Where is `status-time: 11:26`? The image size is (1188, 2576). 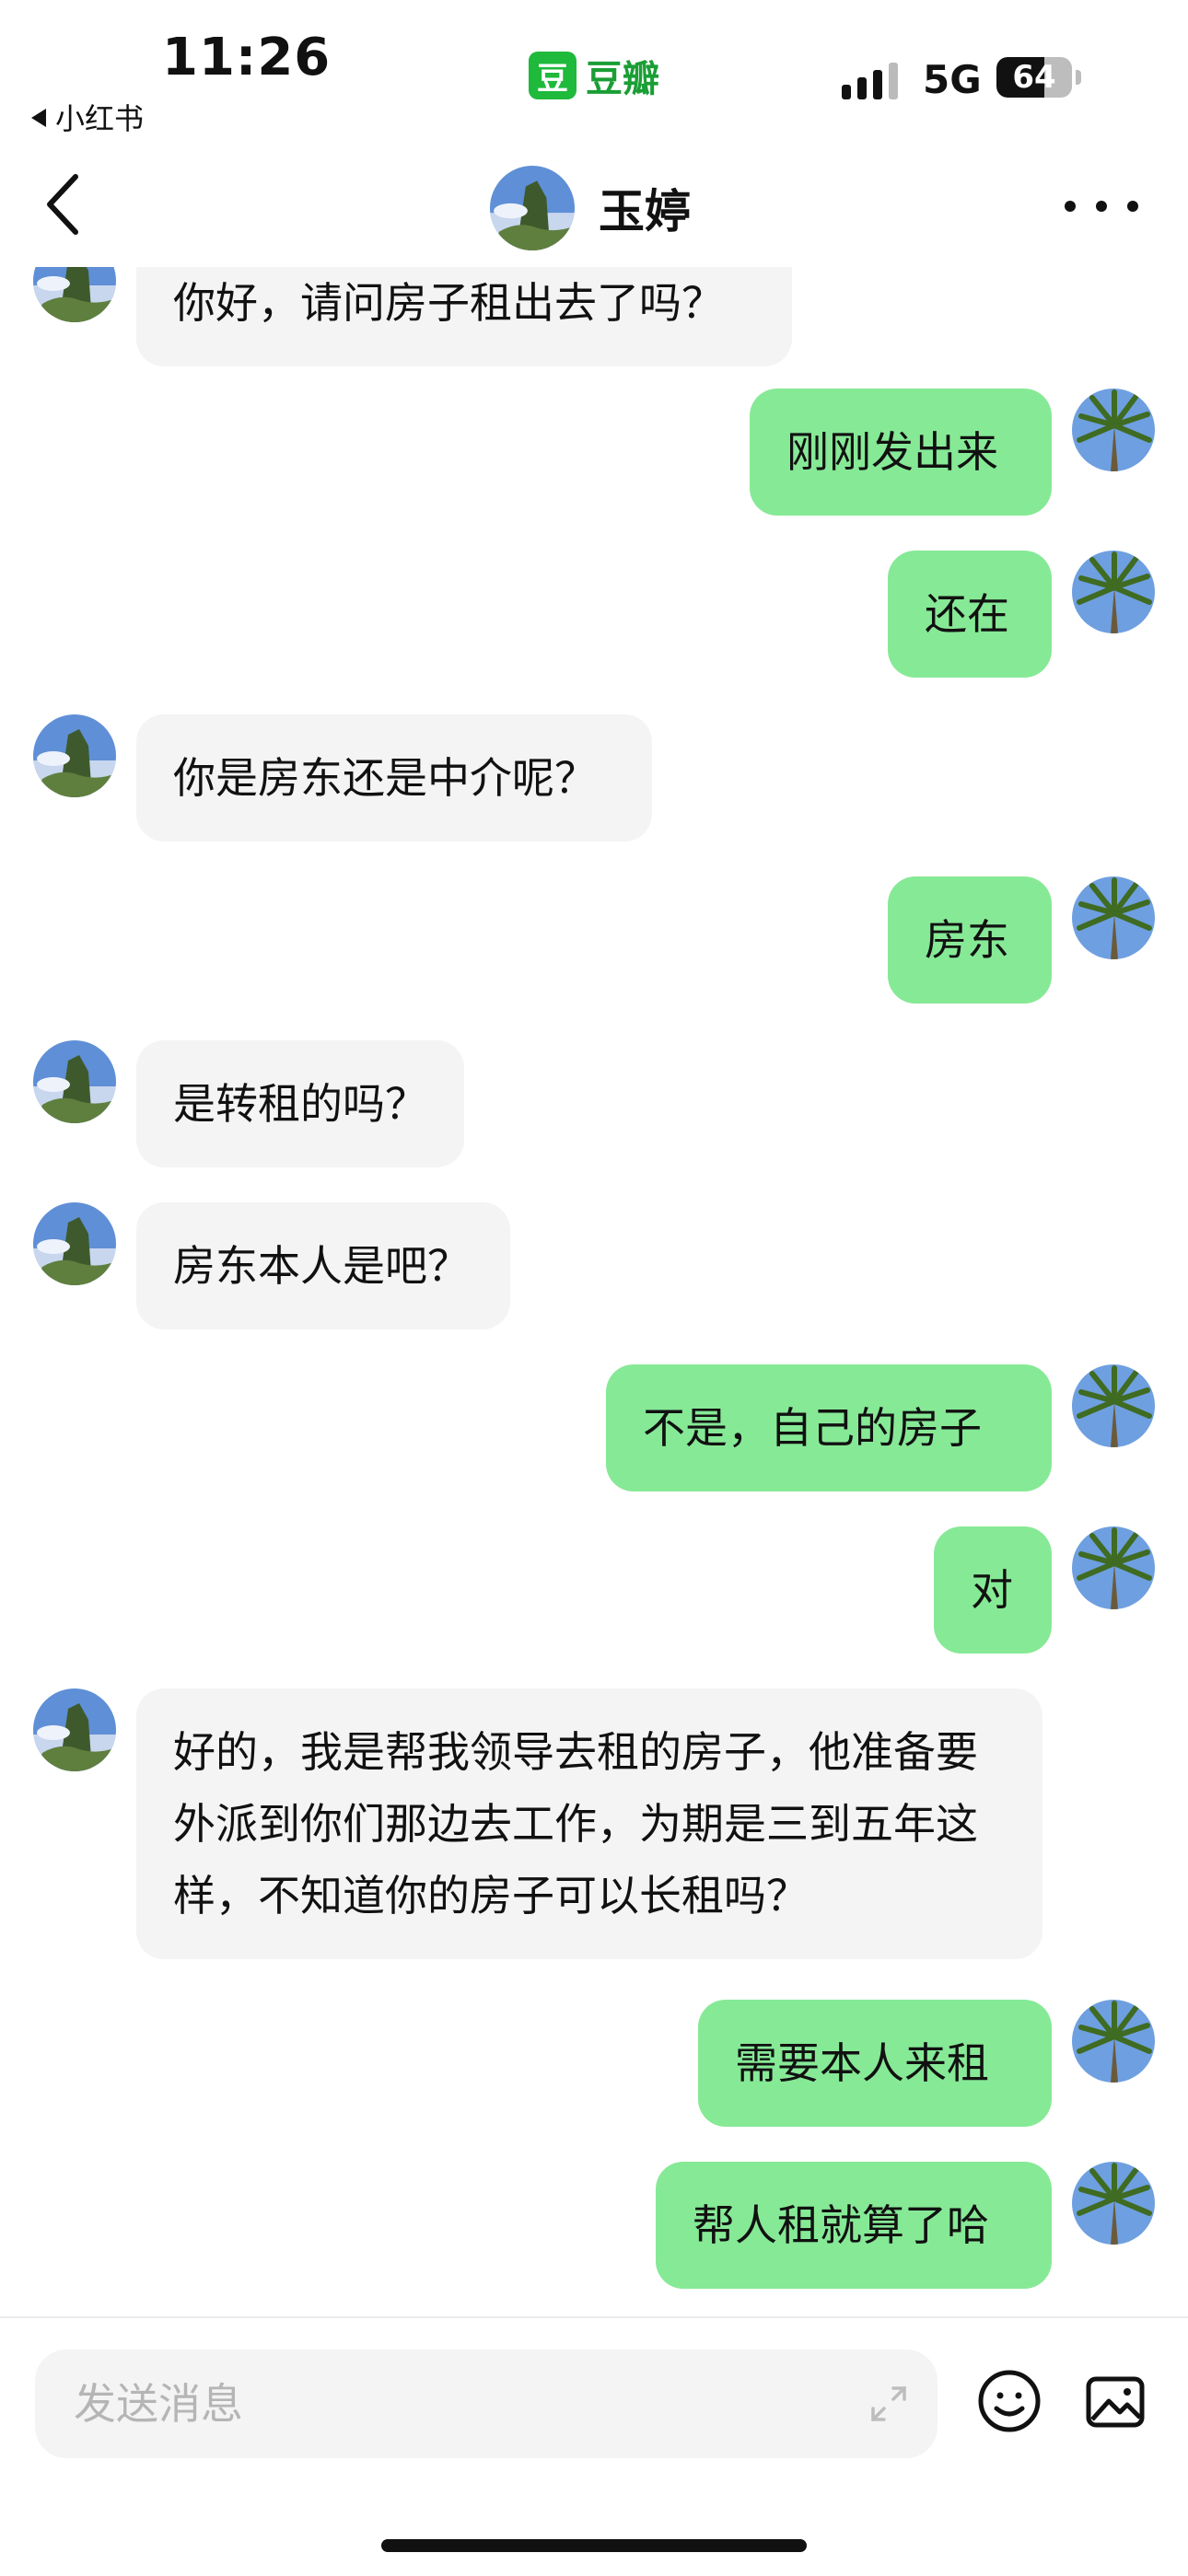 status-time: 11:26 is located at coordinates (247, 57).